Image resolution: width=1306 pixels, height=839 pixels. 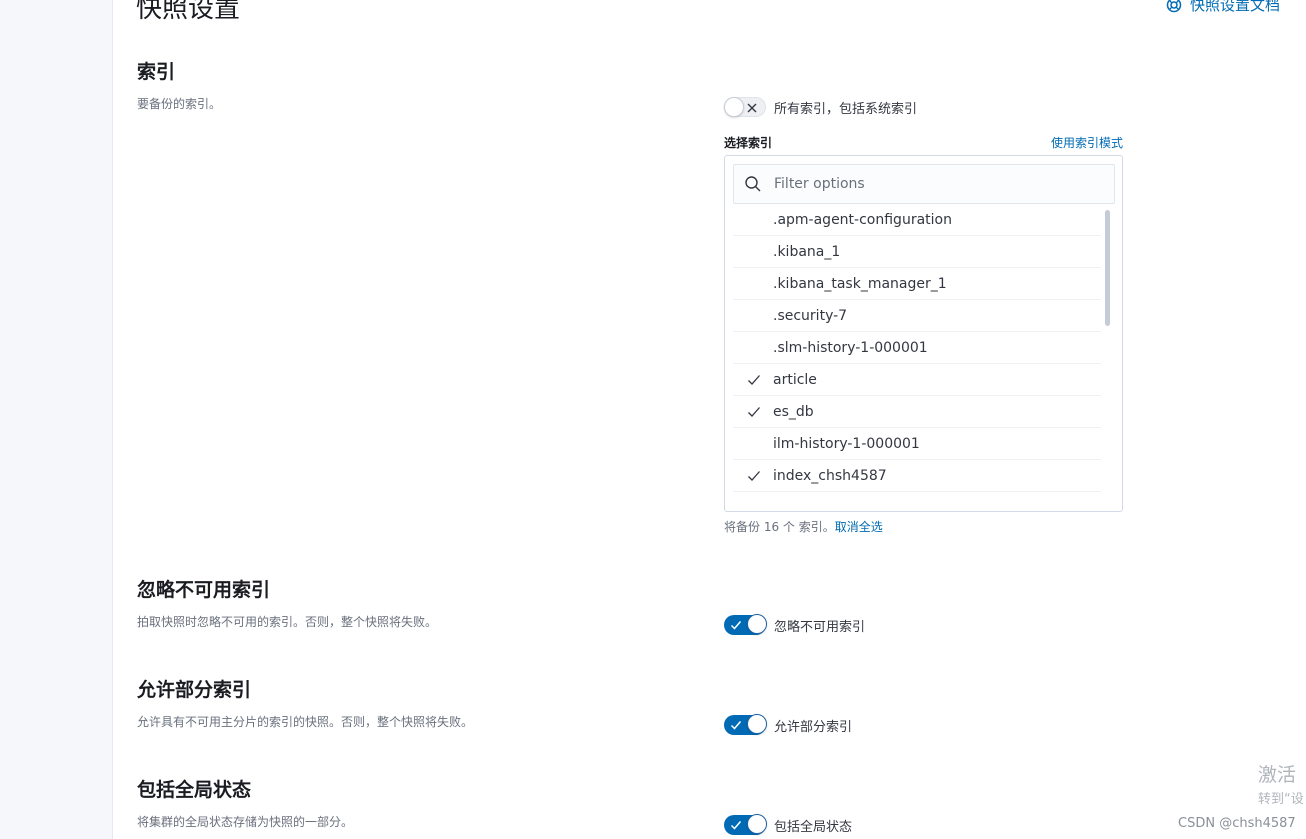 I want to click on global-state-switch-label: 包括全局状态, so click(x=813, y=827).